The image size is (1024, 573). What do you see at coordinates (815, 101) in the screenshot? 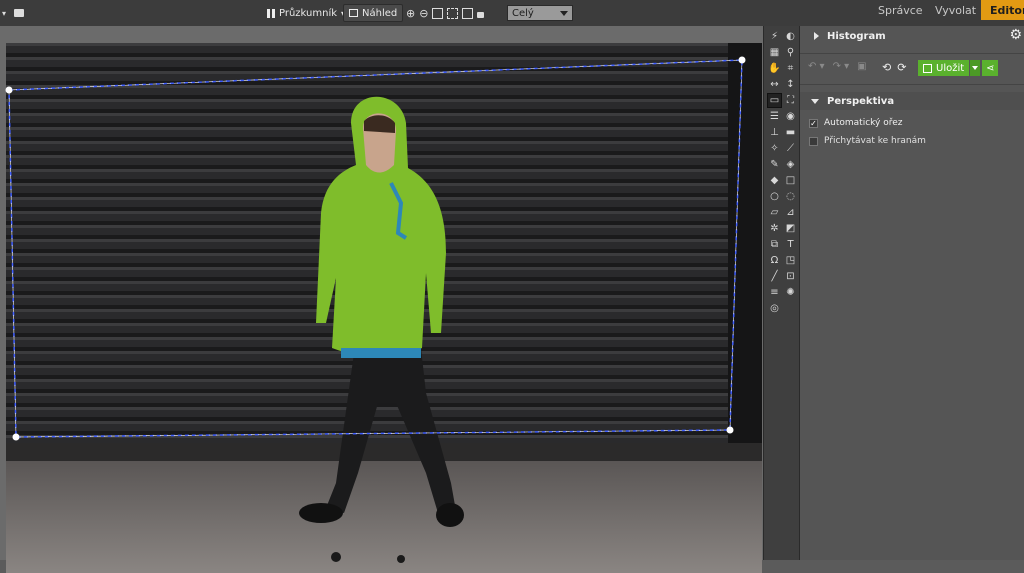
I see `caret-down-icon` at bounding box center [815, 101].